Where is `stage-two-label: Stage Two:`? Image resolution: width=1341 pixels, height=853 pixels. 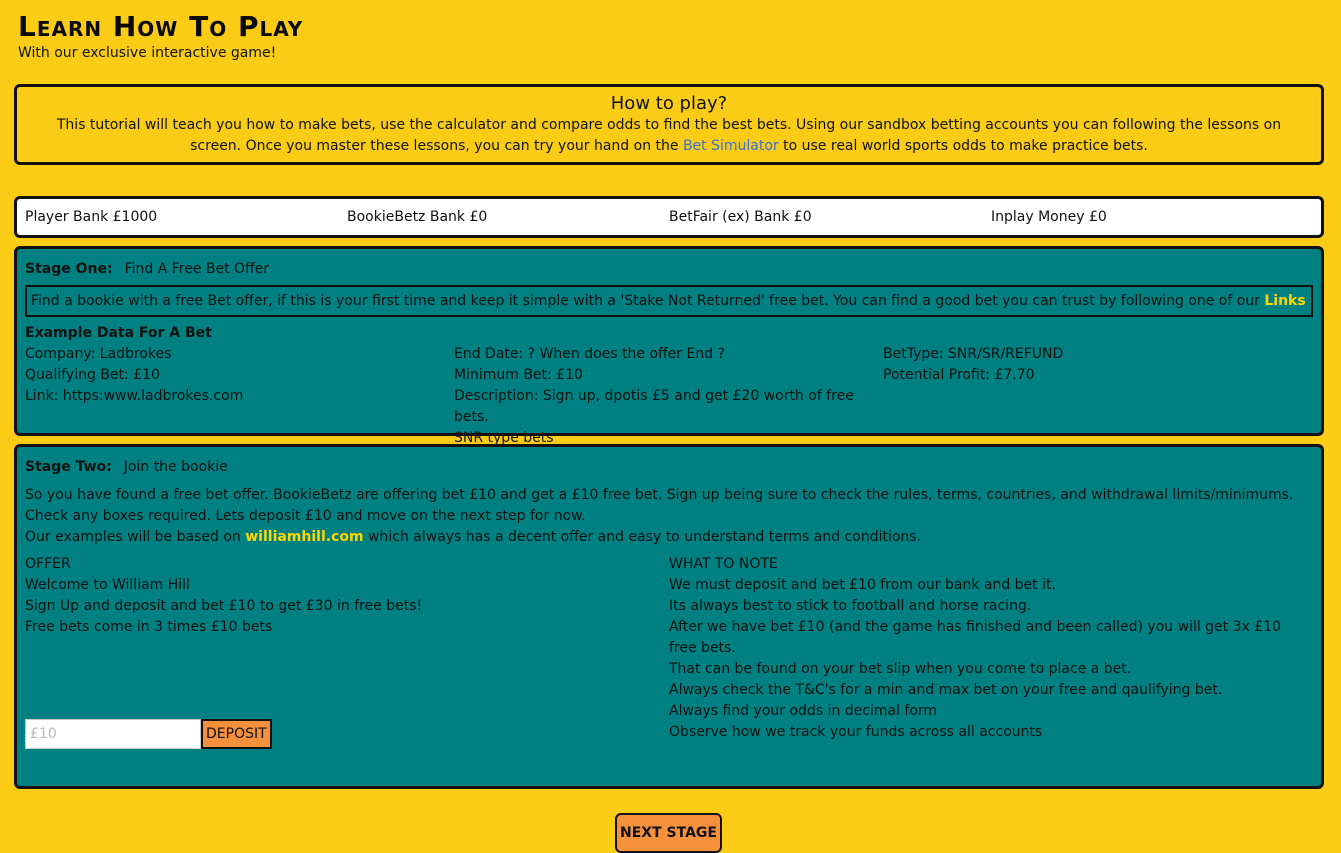
stage-two-label: Stage Two: is located at coordinates (68, 467).